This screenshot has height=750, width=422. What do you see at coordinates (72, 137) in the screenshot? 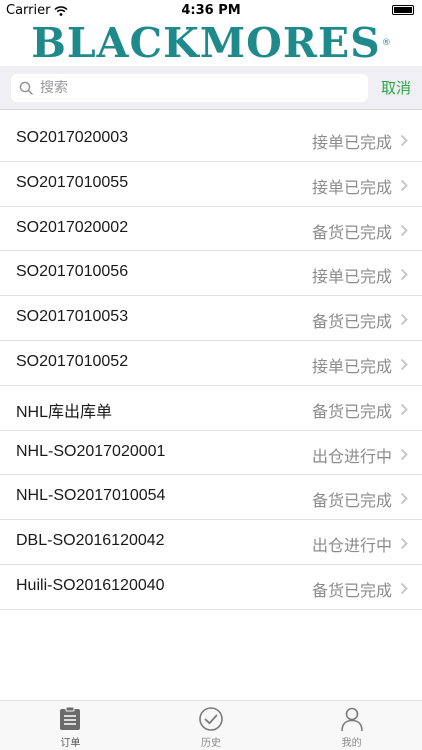
I see `order-id: SO2017020003` at bounding box center [72, 137].